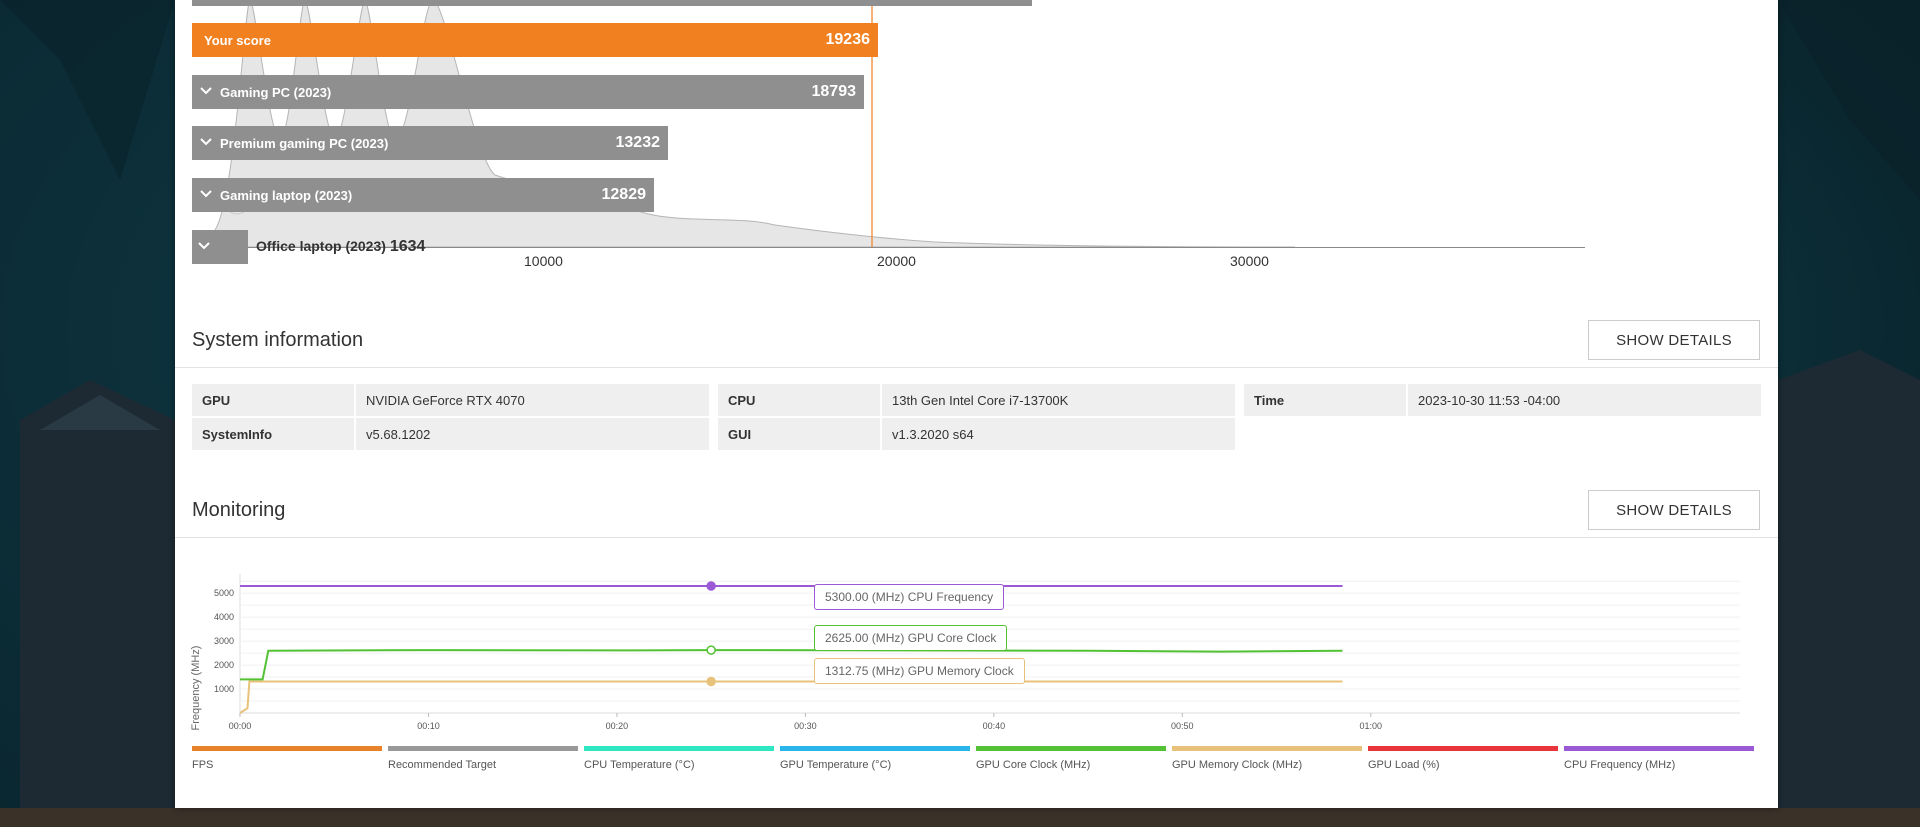  What do you see at coordinates (848, 39) in the screenshot?
I see `your-score-value: 19236` at bounding box center [848, 39].